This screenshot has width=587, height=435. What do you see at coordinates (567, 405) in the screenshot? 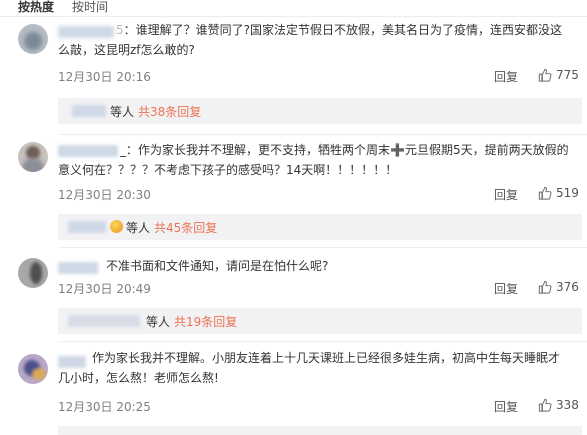
I see `like-count: 338` at bounding box center [567, 405].